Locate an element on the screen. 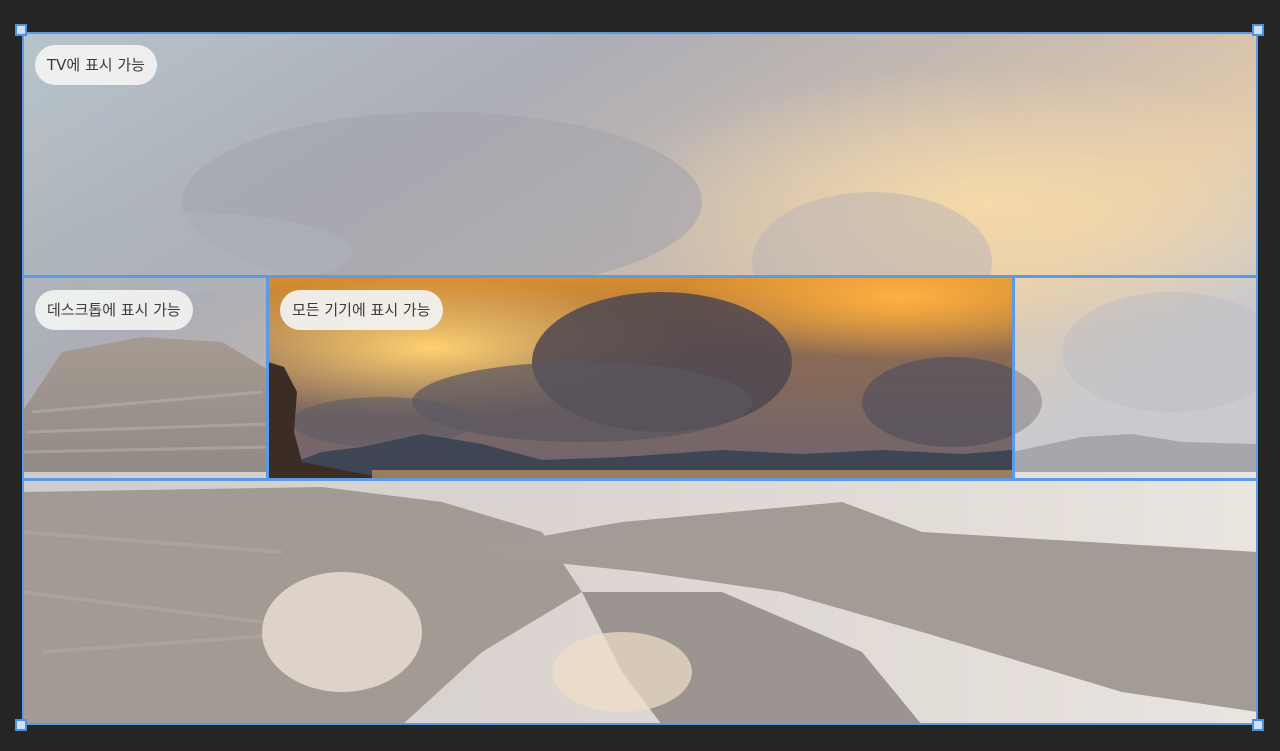 The height and width of the screenshot is (751, 1280). desktop-area-top-guide is located at coordinates (640, 276).